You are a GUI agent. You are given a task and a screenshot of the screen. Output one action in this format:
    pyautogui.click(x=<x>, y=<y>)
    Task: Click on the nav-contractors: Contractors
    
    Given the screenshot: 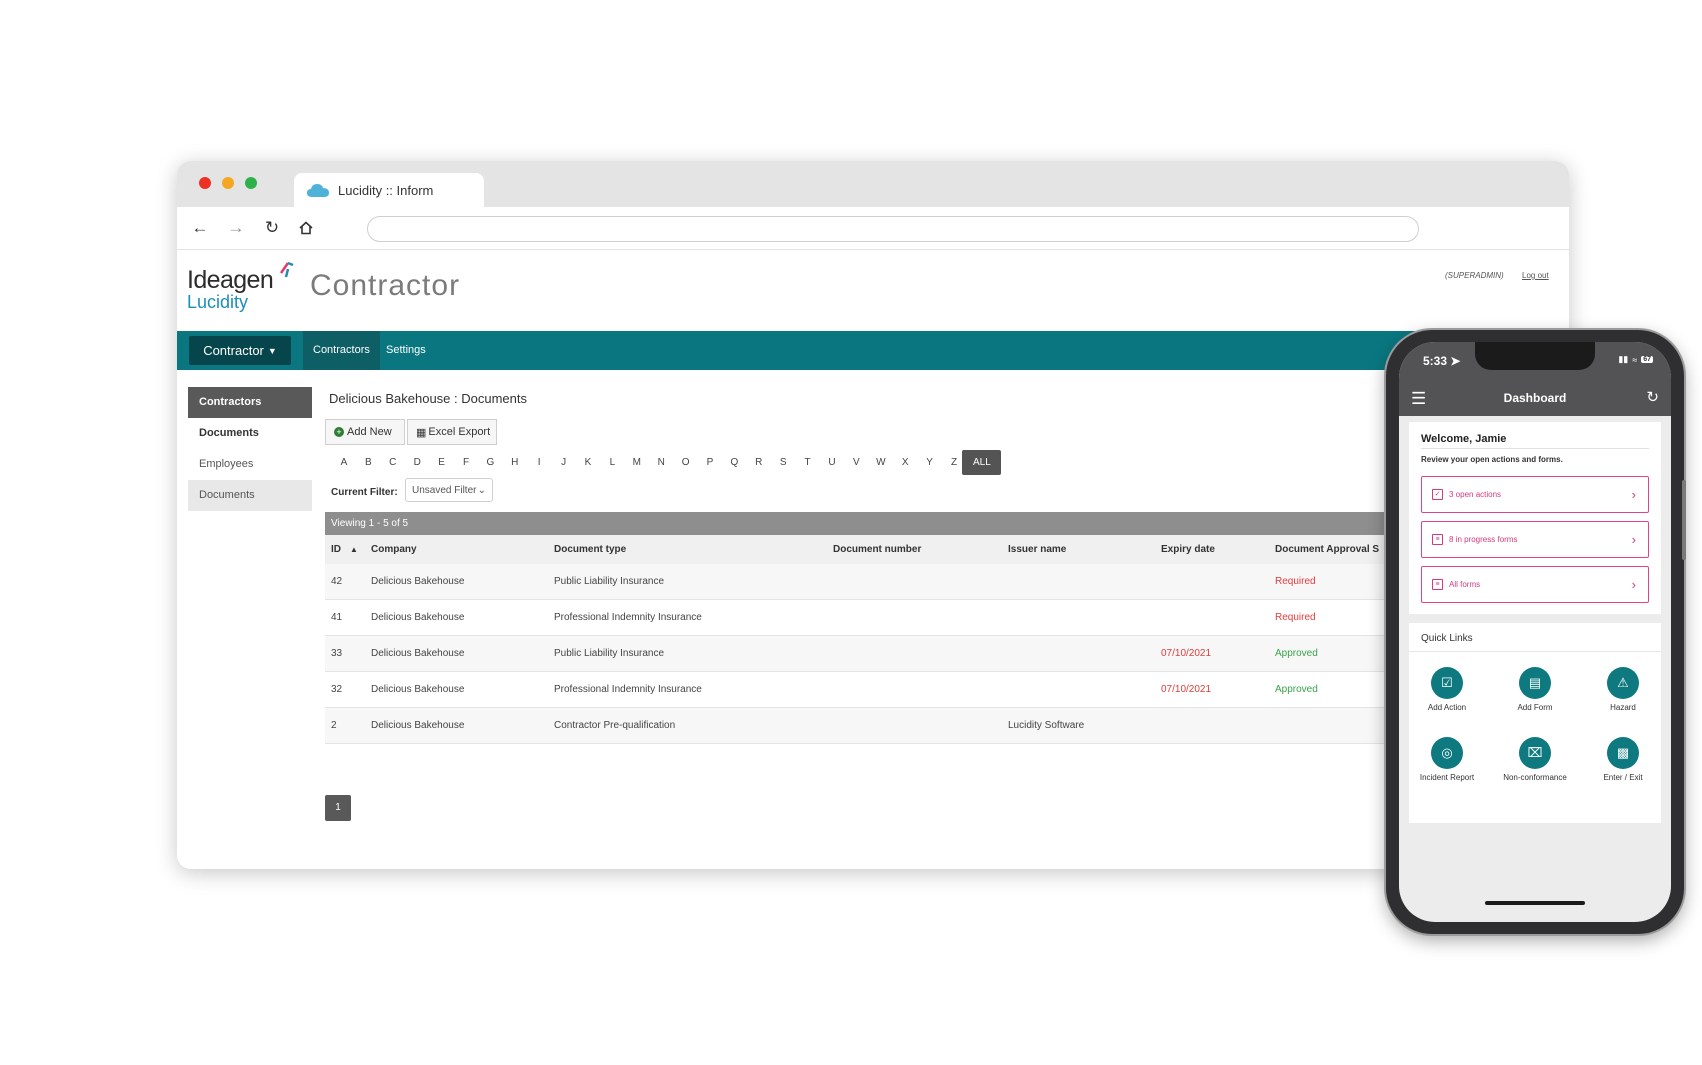 What is the action you would take?
    pyautogui.click(x=341, y=350)
    